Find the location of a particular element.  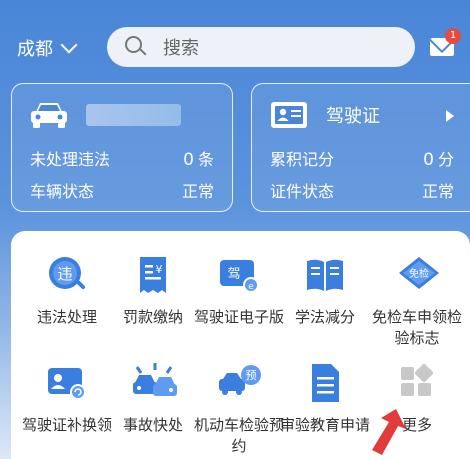

service-label: 免检车申领检验标志 is located at coordinates (416, 327).